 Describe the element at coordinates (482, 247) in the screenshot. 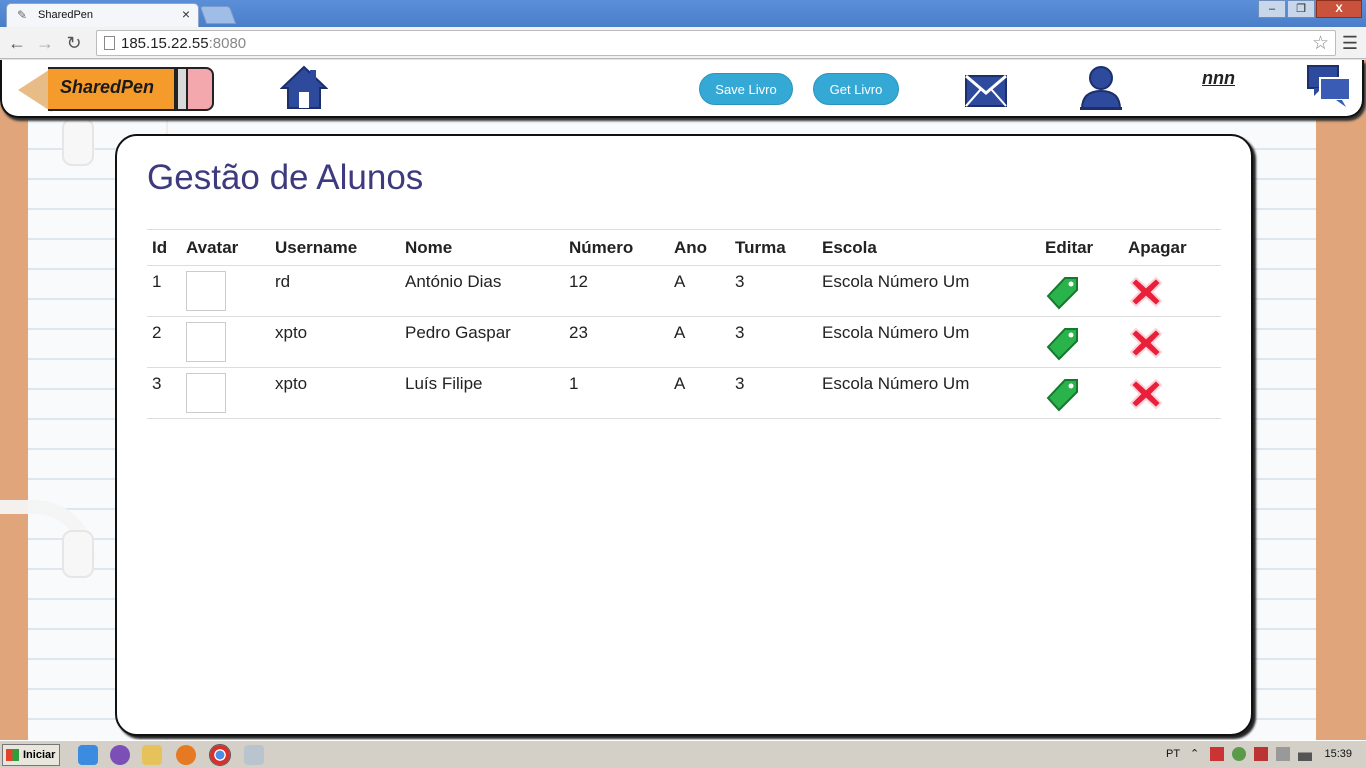

I see `column-header-nome: Nome` at that location.